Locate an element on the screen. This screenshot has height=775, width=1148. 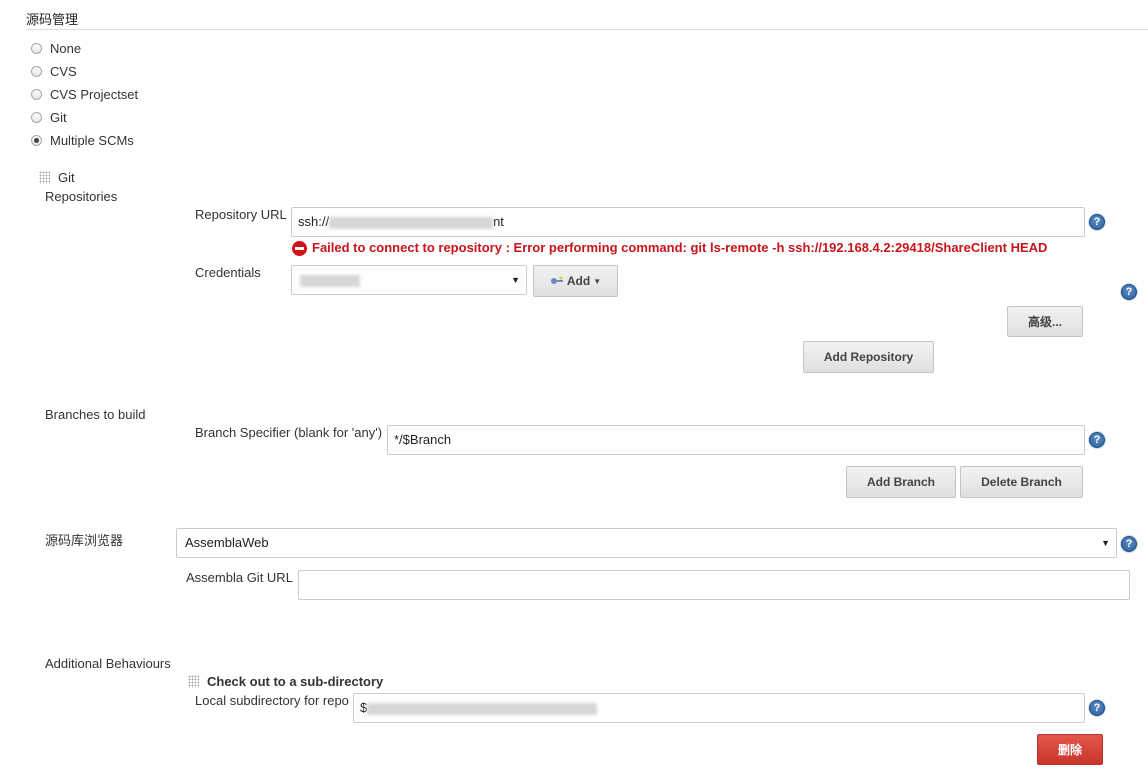
repo-browser-label: 源码库浏览器 is located at coordinates (84, 540).